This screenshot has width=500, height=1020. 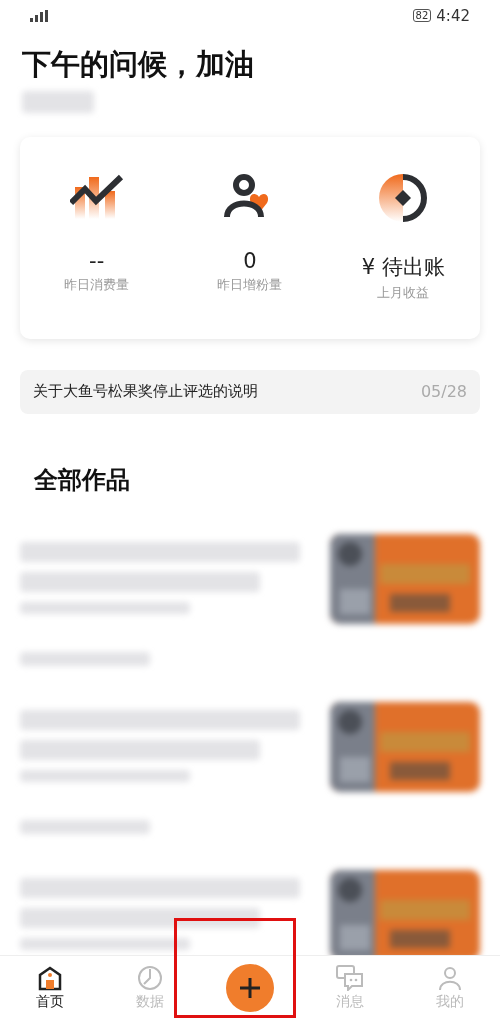 What do you see at coordinates (39, 15) in the screenshot?
I see `signal-icon` at bounding box center [39, 15].